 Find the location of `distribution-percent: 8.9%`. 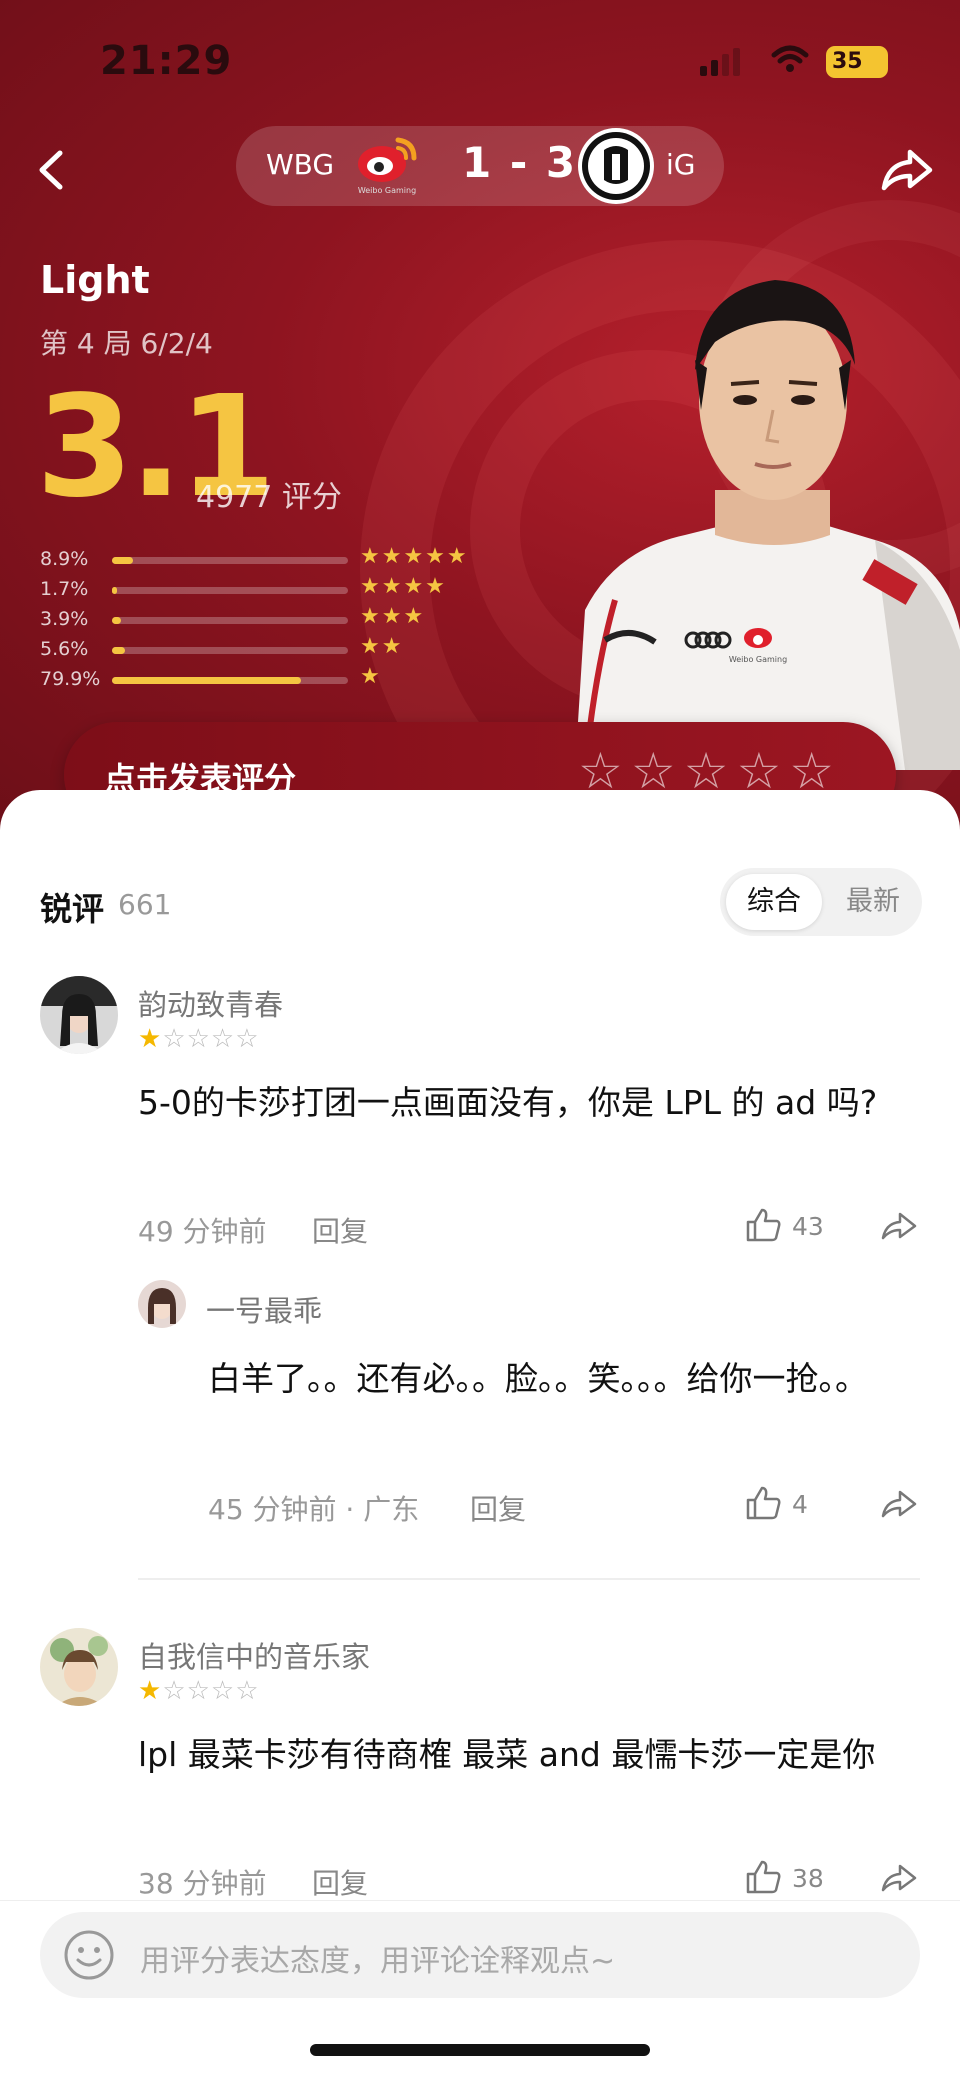

distribution-percent: 8.9% is located at coordinates (64, 559).